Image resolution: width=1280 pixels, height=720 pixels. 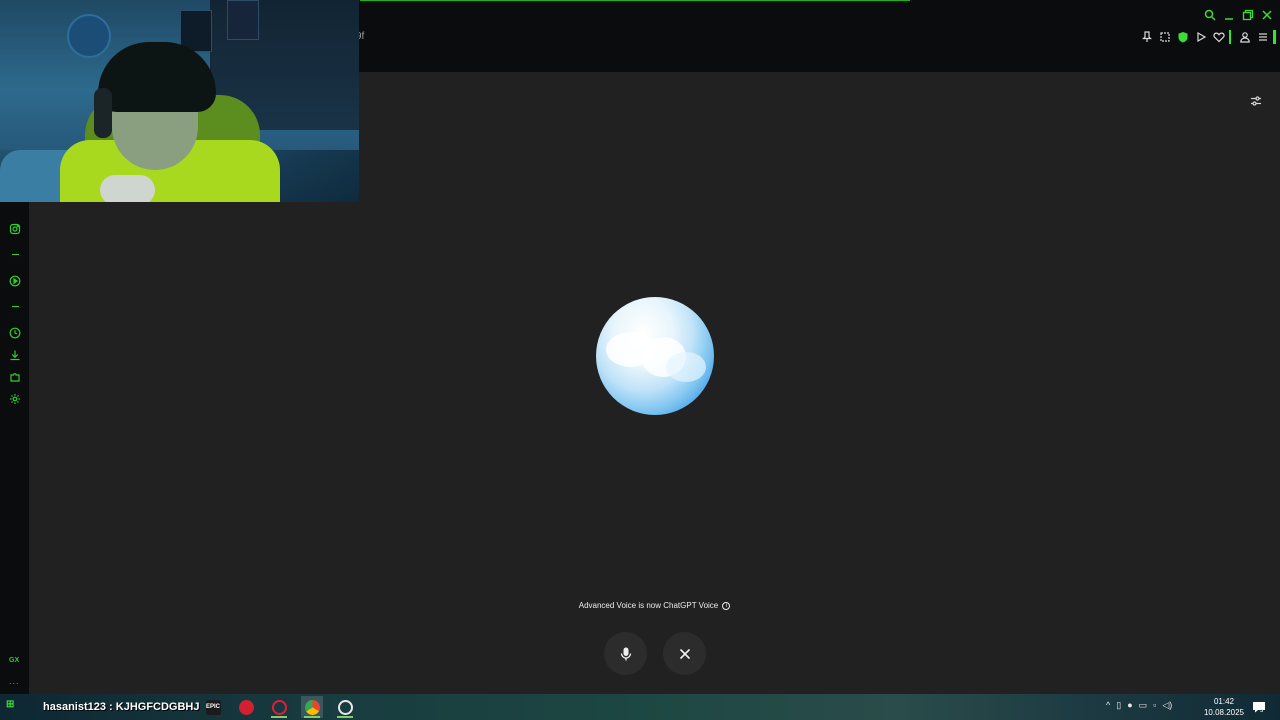 What do you see at coordinates (1219, 37) in the screenshot?
I see `heart-icon` at bounding box center [1219, 37].